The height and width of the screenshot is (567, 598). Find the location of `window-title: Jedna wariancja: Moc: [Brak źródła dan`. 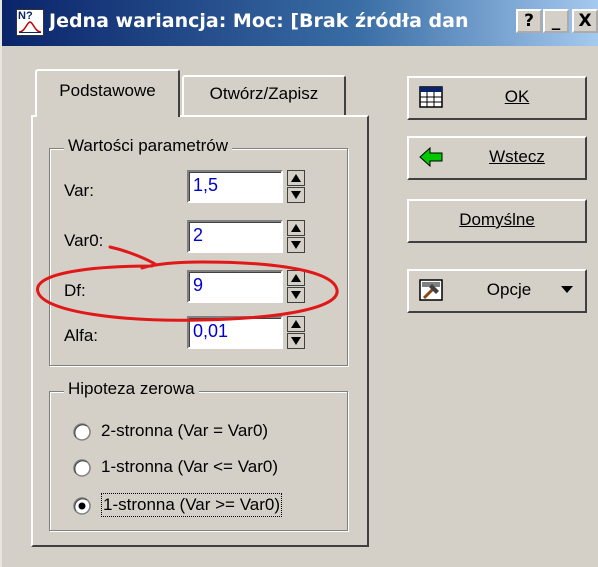

window-title: Jedna wariancja: Moc: [Brak źródła dan is located at coordinates (259, 21).